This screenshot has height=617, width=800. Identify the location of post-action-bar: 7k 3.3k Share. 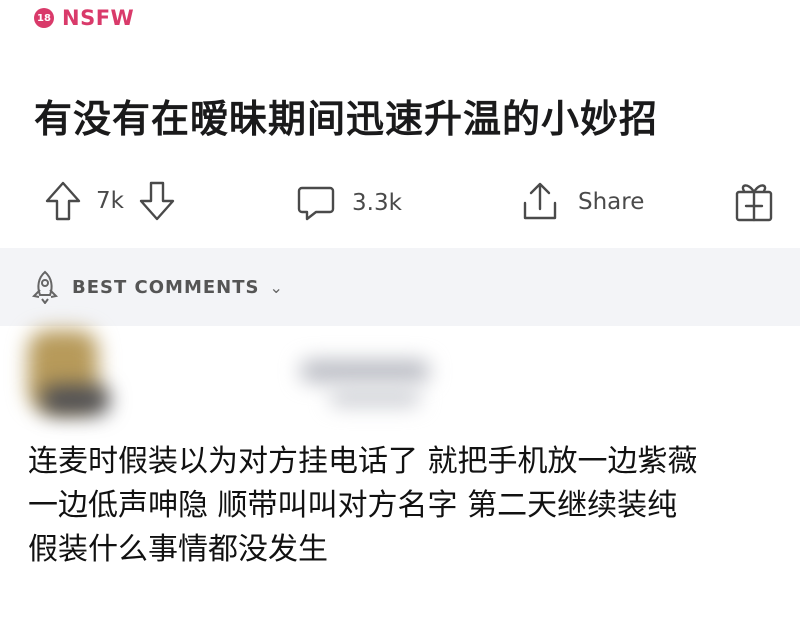
(400, 205).